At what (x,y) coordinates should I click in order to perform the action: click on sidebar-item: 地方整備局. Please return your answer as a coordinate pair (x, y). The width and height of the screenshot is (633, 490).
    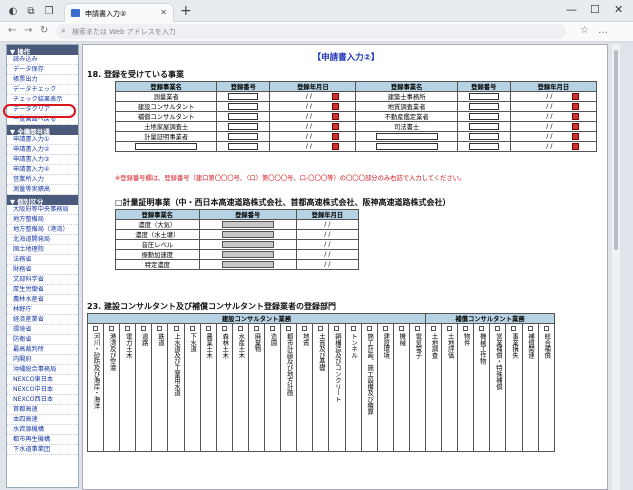
    Looking at the image, I should click on (42, 220).